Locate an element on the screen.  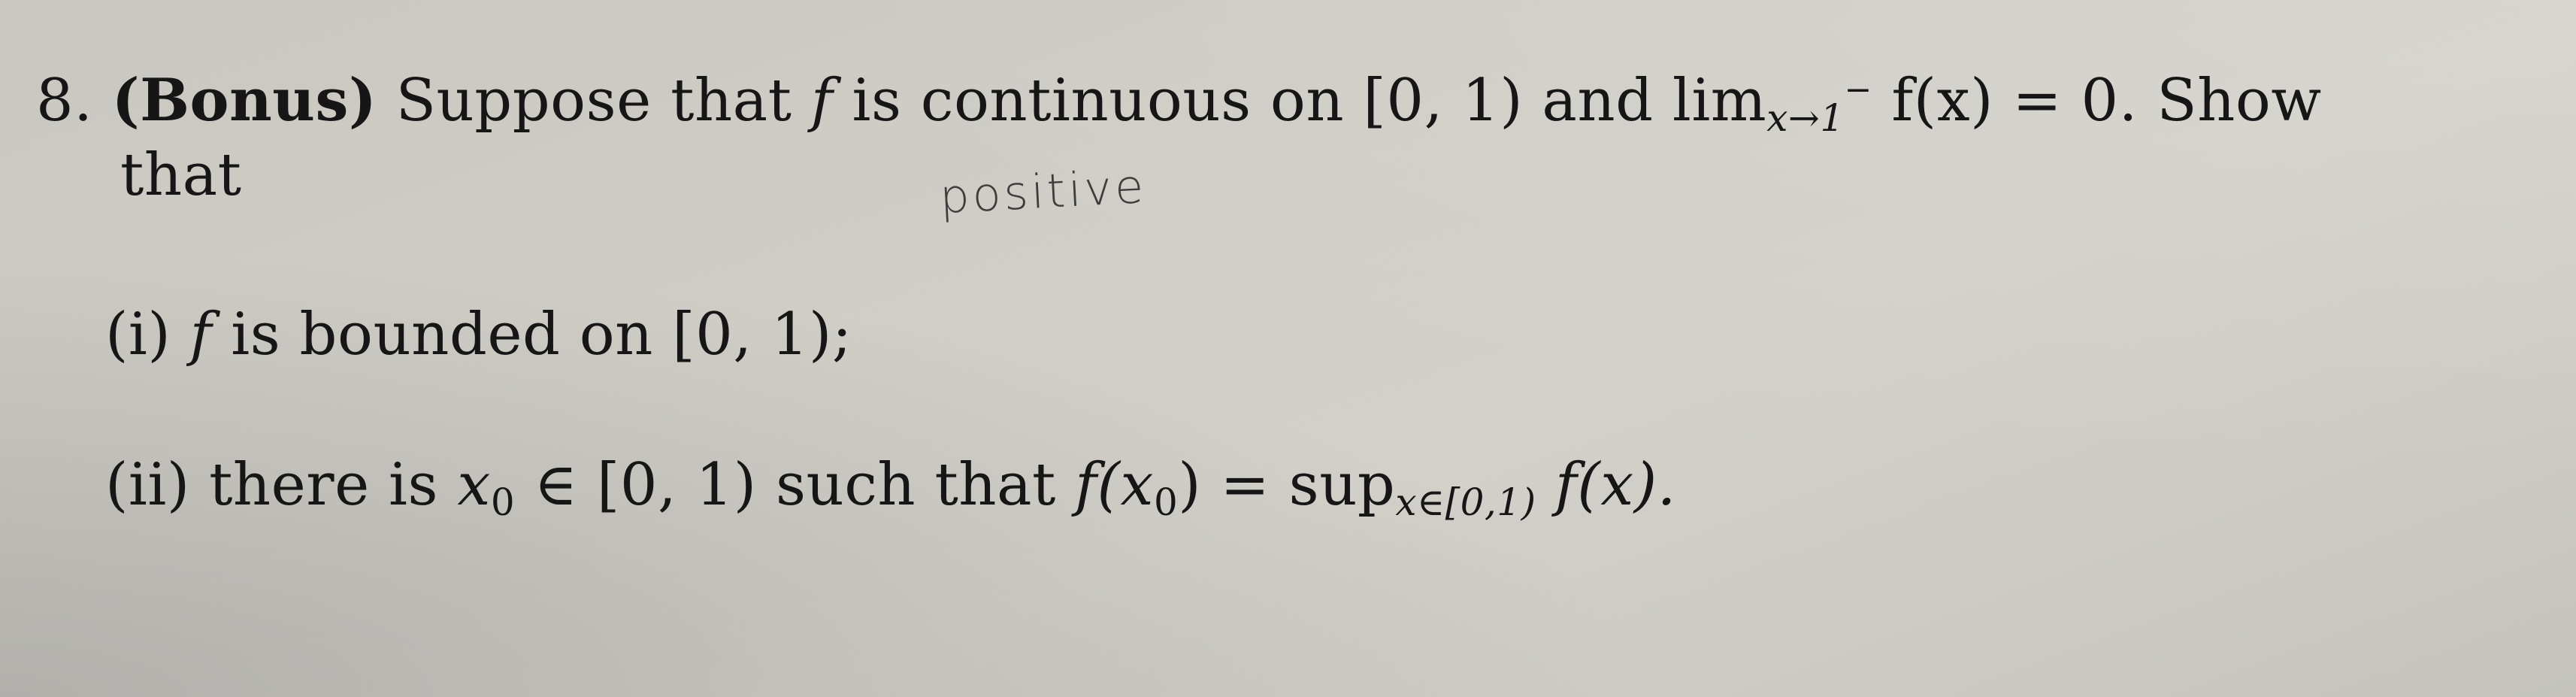
part-ii-text-b: ∈ [0, 1) such that is located at coordinates (795, 485).